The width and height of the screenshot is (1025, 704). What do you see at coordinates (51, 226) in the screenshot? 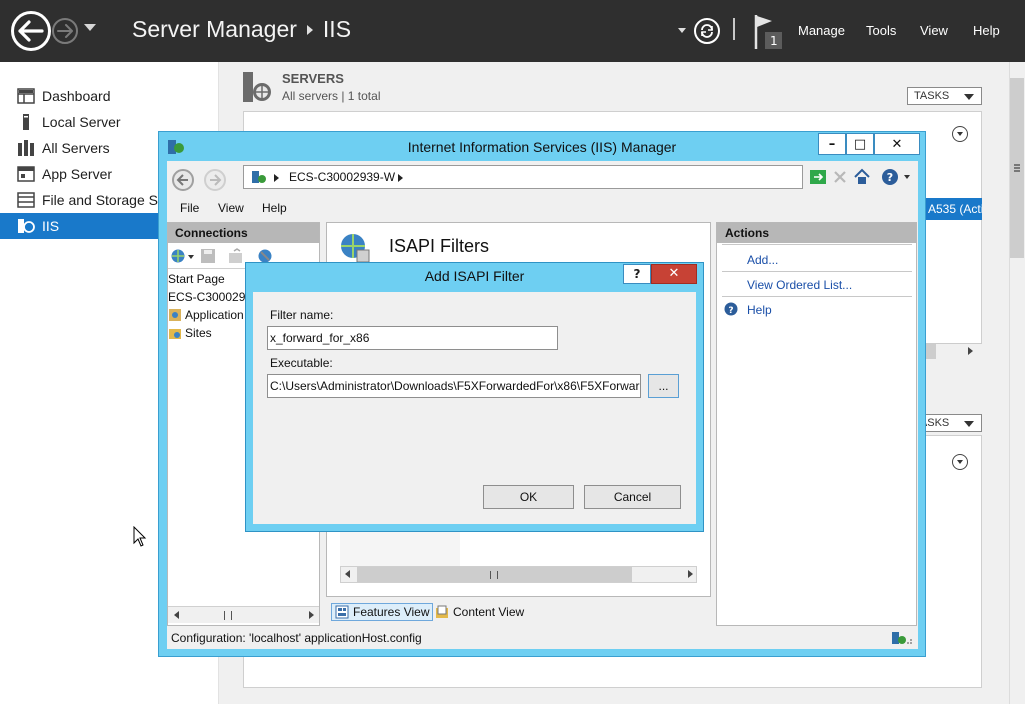
I see `sidebar-item-label: IIS` at bounding box center [51, 226].